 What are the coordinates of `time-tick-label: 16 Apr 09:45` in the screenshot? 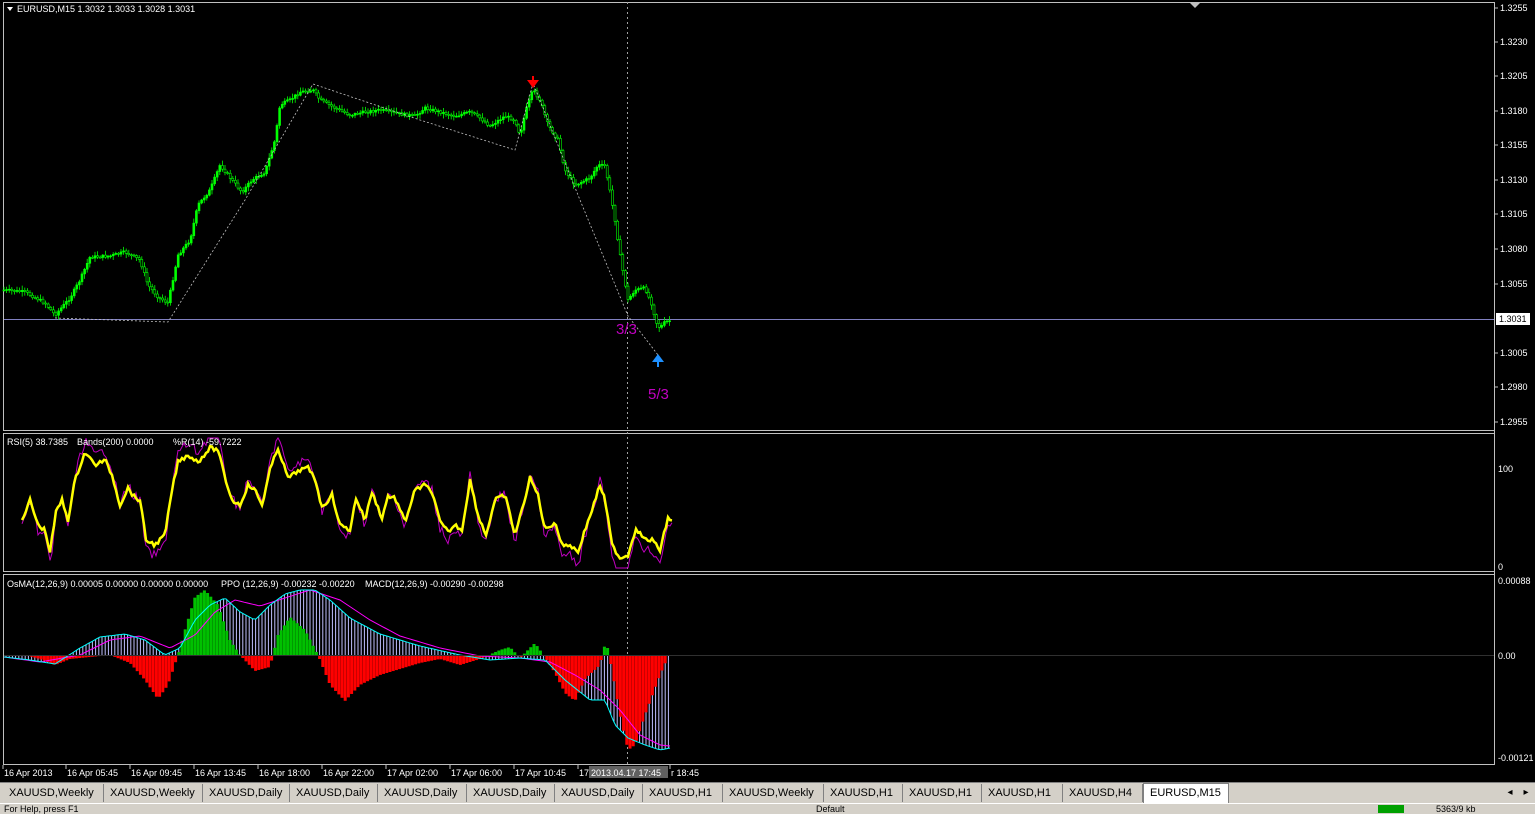 It's located at (156, 773).